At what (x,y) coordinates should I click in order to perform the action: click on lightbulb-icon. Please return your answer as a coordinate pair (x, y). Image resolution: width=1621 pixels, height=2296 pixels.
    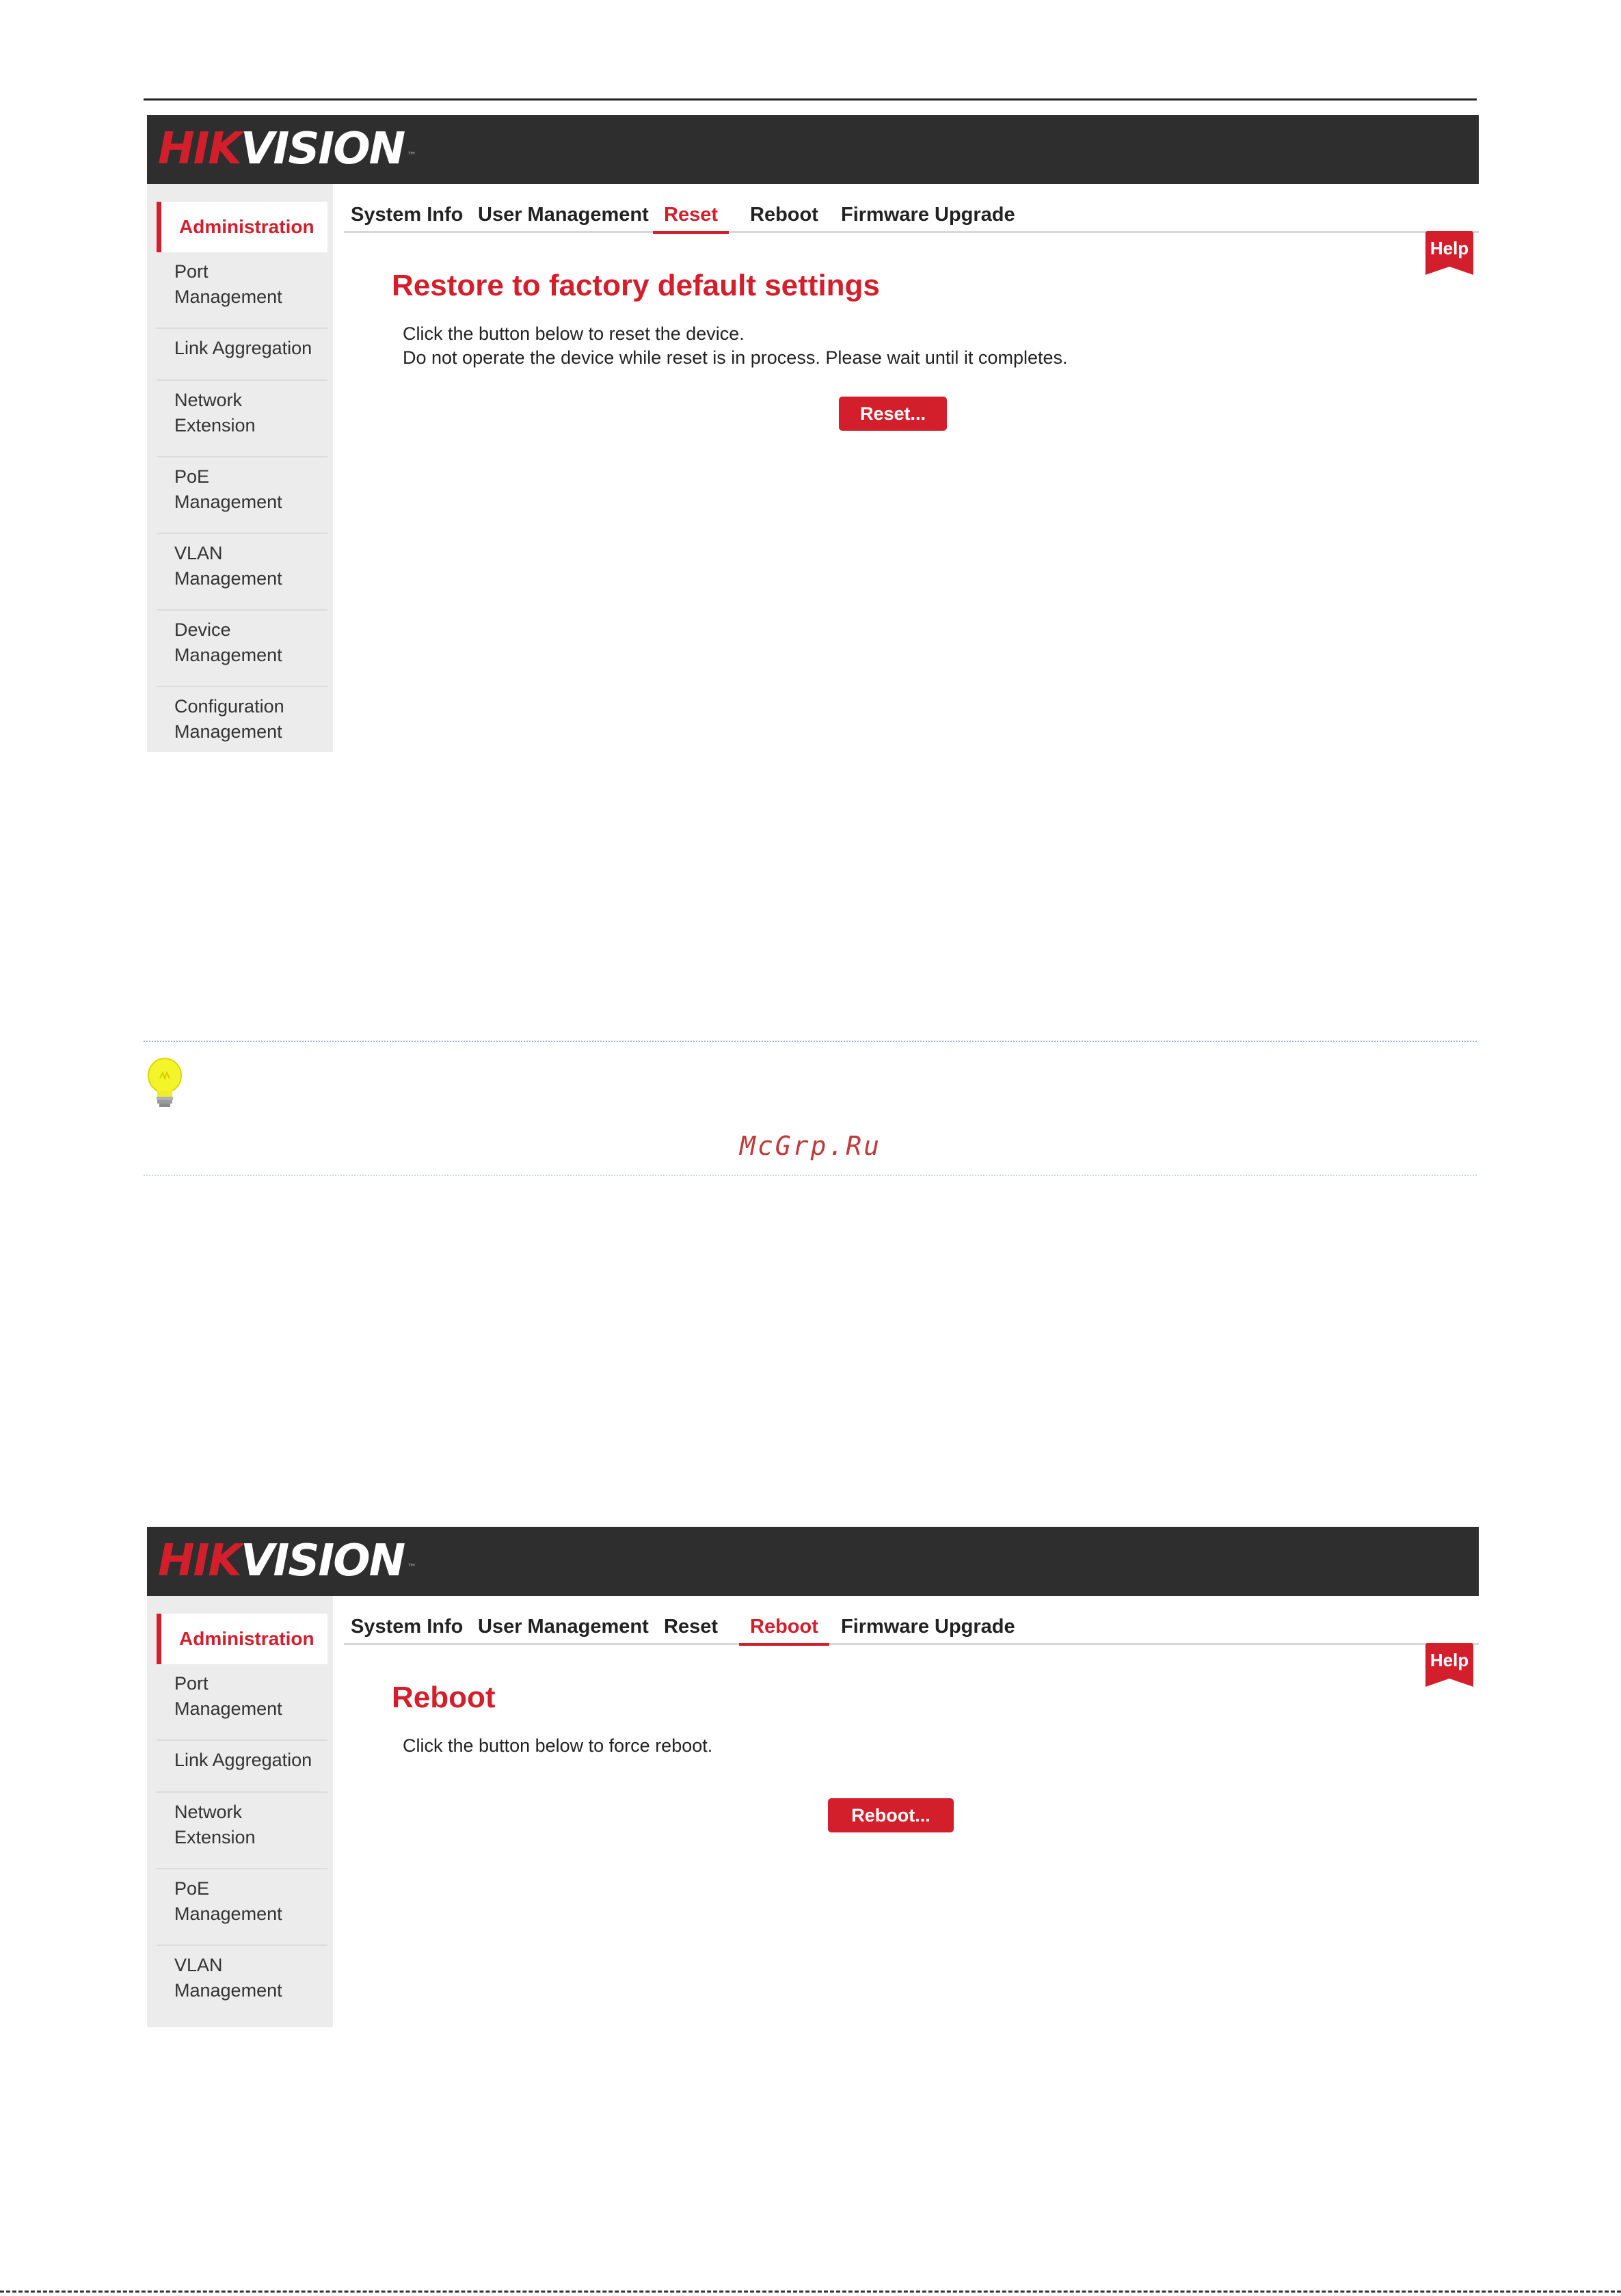
    Looking at the image, I should click on (164, 1085).